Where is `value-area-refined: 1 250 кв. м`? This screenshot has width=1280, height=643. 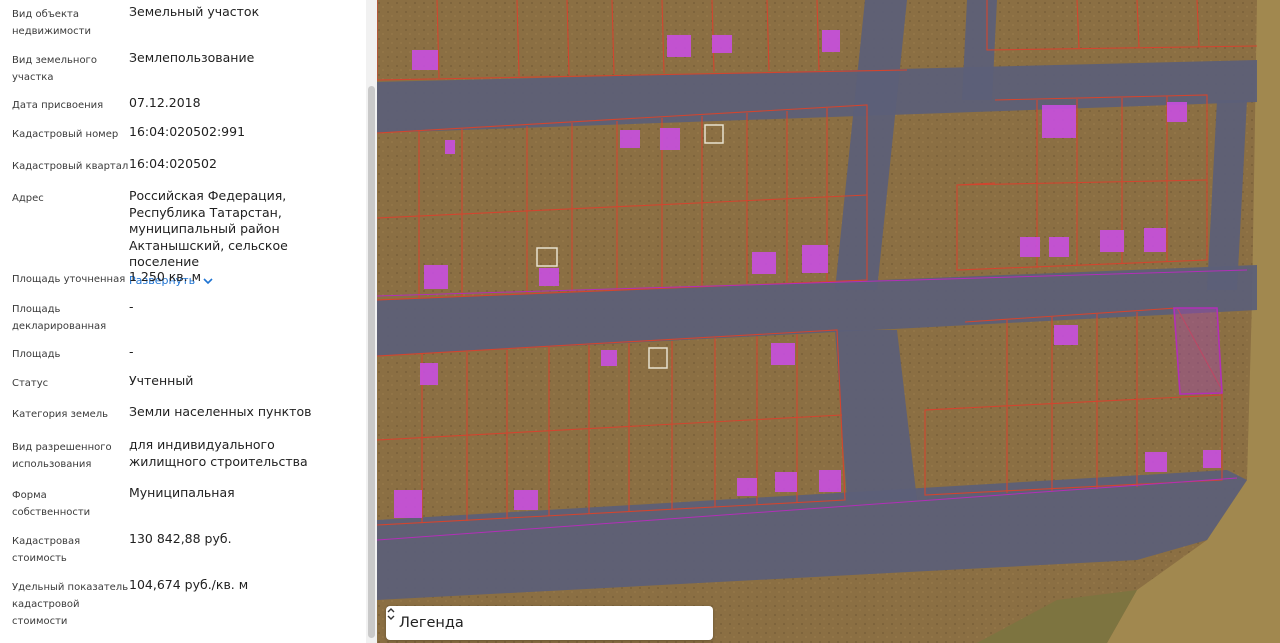 value-area-refined: 1 250 кв. м is located at coordinates (165, 276).